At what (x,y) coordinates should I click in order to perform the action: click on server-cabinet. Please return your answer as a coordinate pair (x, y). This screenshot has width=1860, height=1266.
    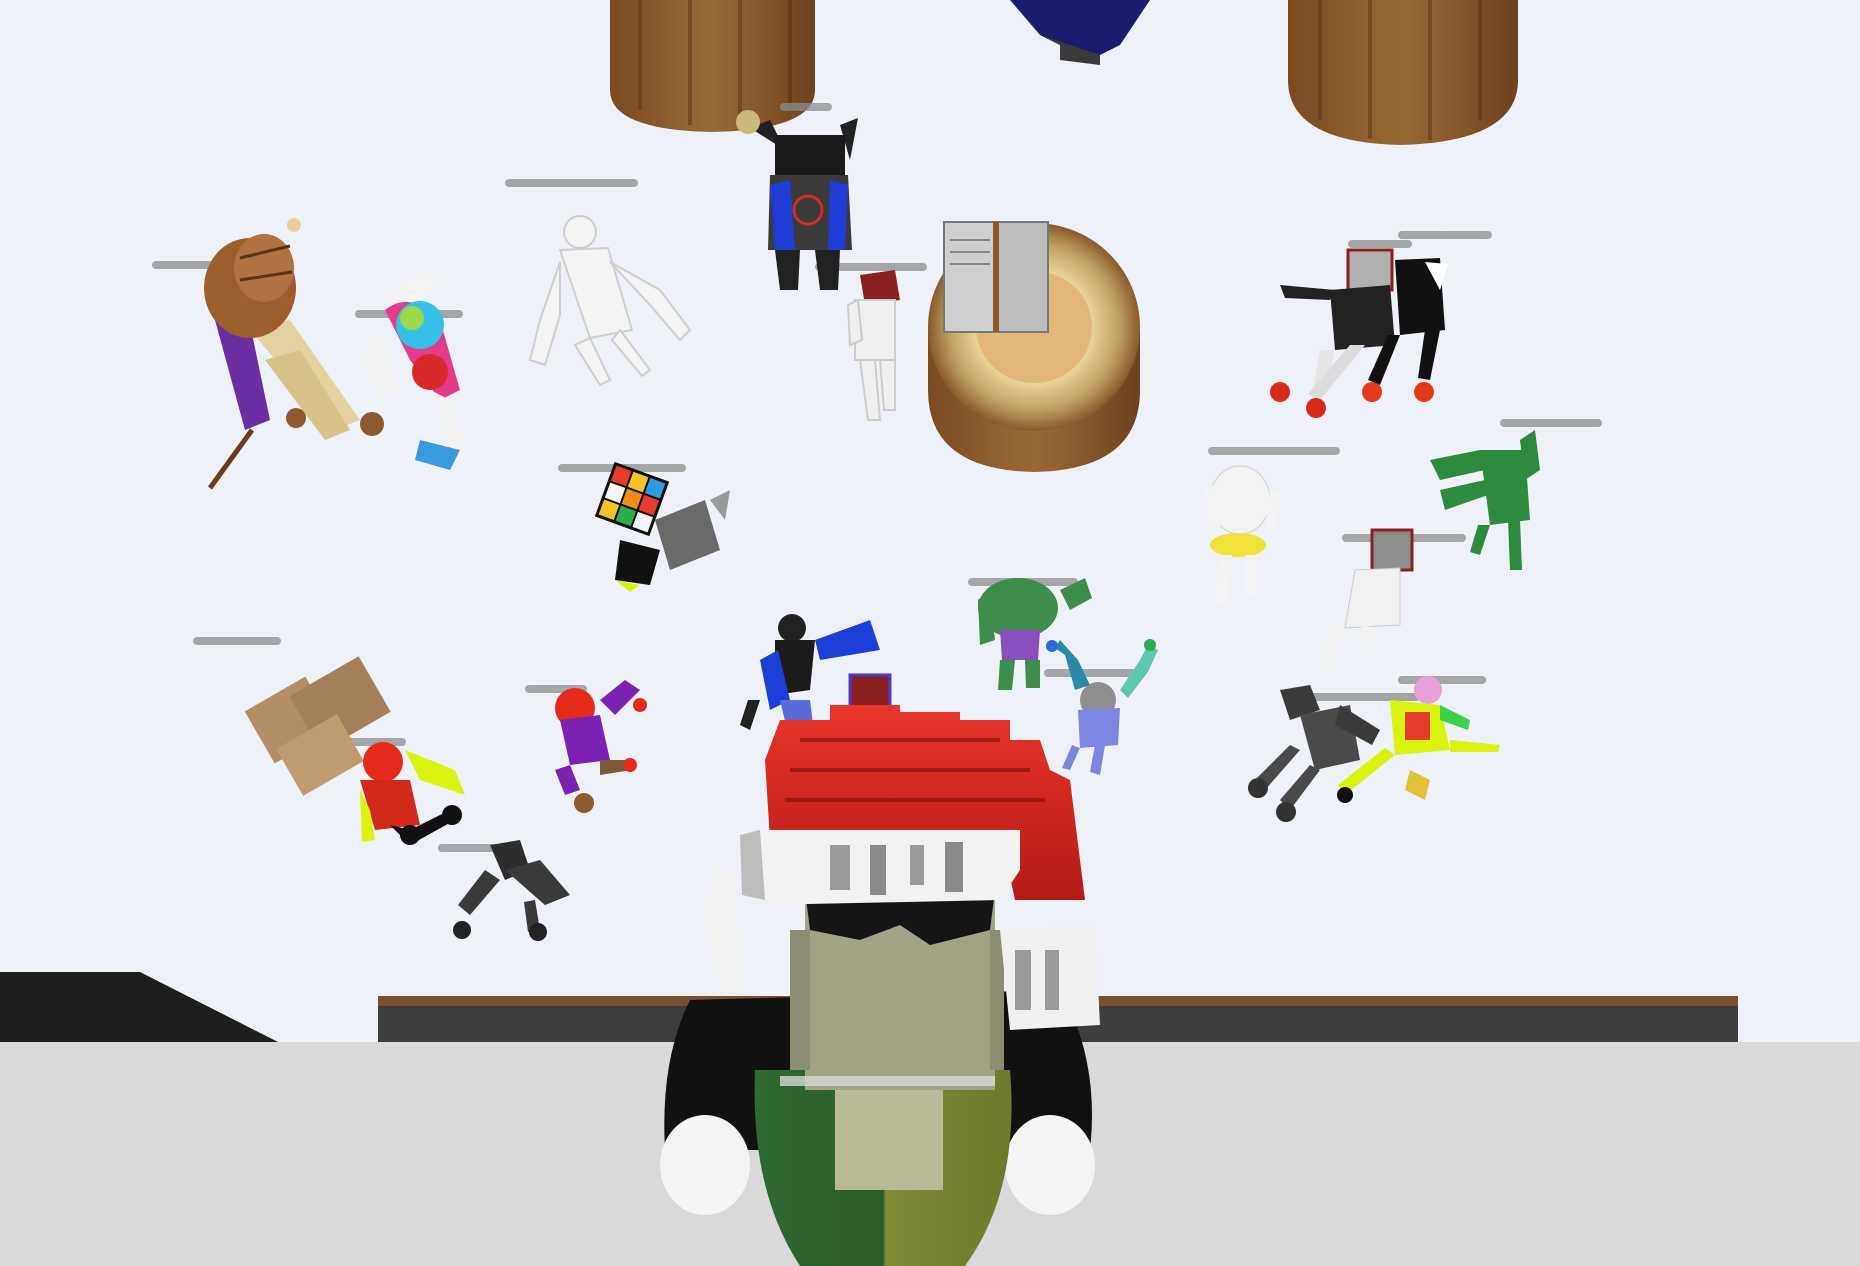
    Looking at the image, I should click on (996, 277).